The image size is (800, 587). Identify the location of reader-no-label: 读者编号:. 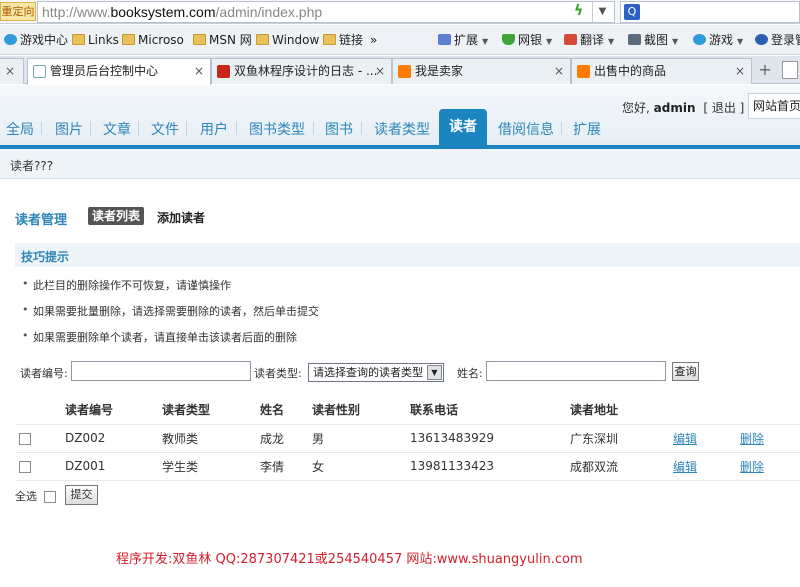
(44, 373).